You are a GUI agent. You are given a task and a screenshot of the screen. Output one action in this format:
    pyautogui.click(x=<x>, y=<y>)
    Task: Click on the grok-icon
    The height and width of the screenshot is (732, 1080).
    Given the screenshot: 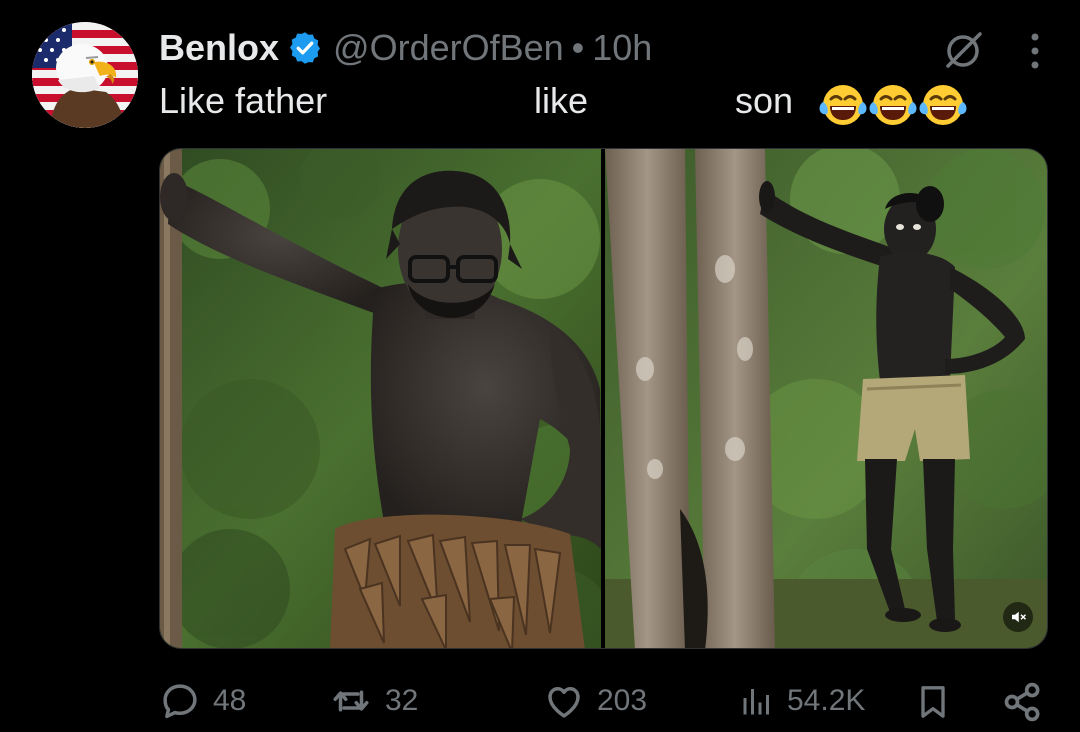 What is the action you would take?
    pyautogui.click(x=963, y=51)
    